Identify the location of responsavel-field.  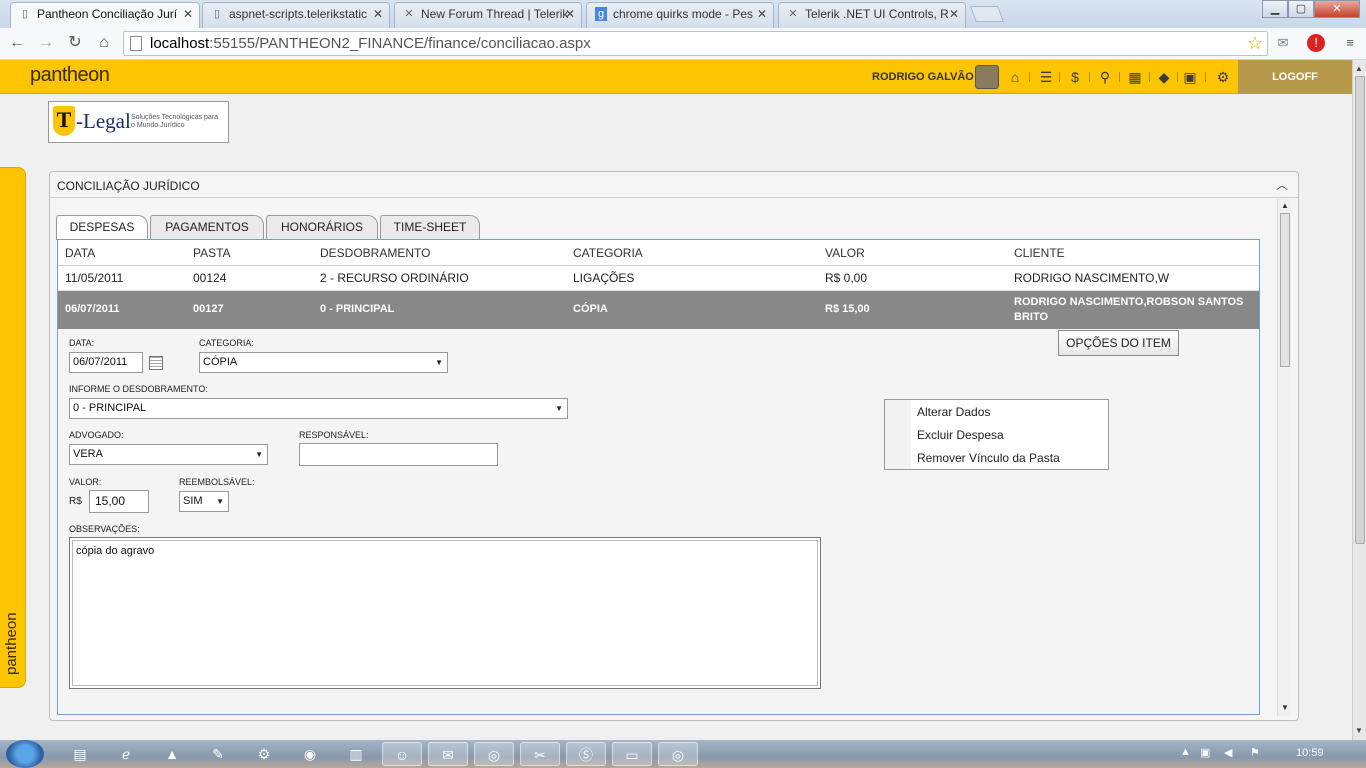
(398, 454).